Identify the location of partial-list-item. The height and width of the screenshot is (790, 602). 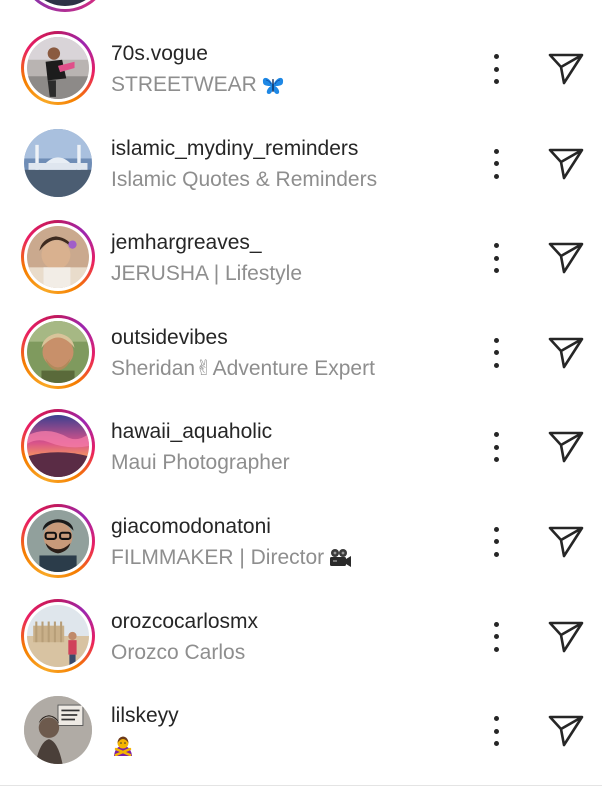
(301, 6).